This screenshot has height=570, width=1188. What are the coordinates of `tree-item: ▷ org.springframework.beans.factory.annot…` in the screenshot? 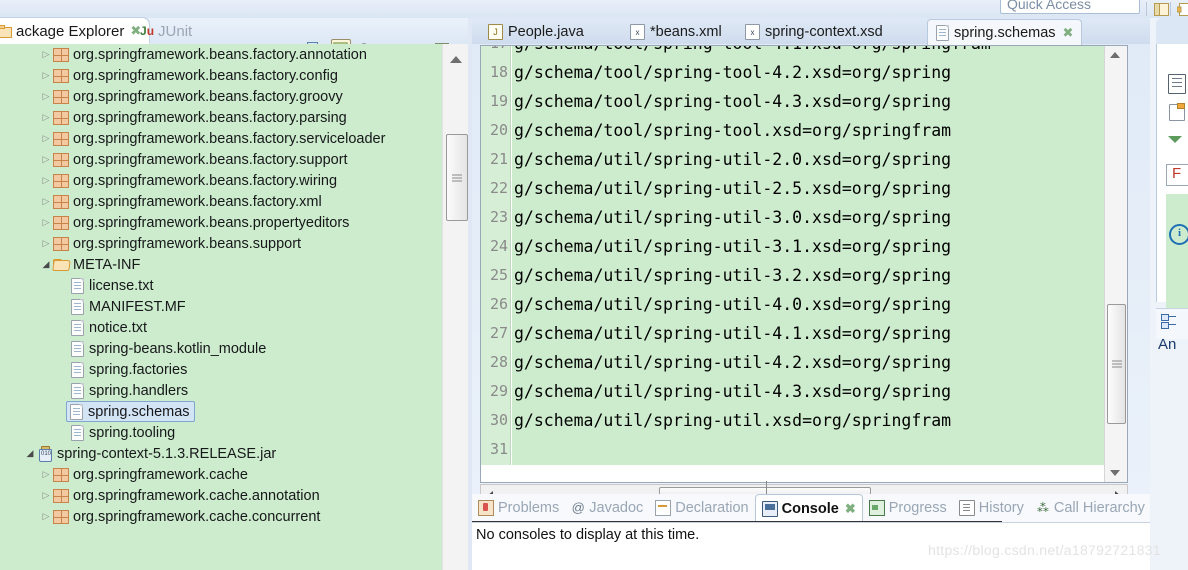 It's located at (221, 54).